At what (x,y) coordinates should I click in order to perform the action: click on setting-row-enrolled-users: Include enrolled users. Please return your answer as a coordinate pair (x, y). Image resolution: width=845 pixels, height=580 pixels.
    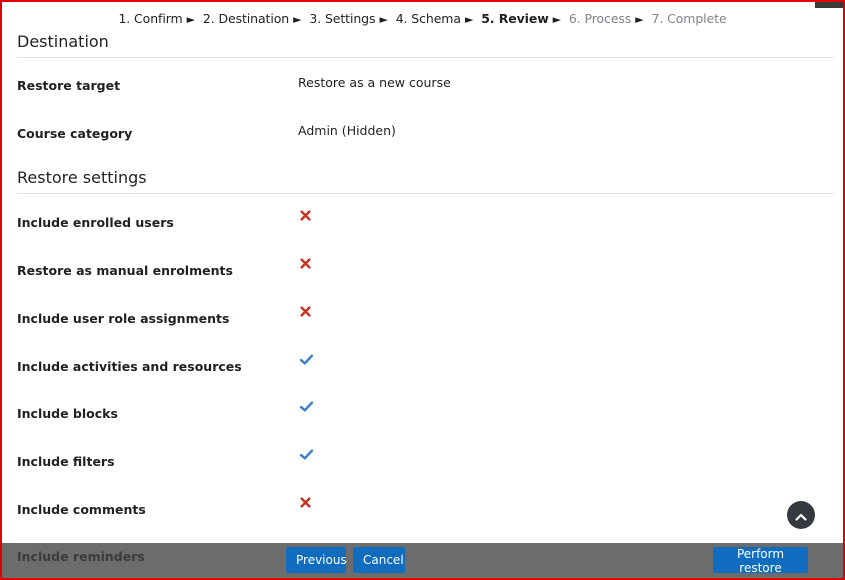
    Looking at the image, I should click on (426, 224).